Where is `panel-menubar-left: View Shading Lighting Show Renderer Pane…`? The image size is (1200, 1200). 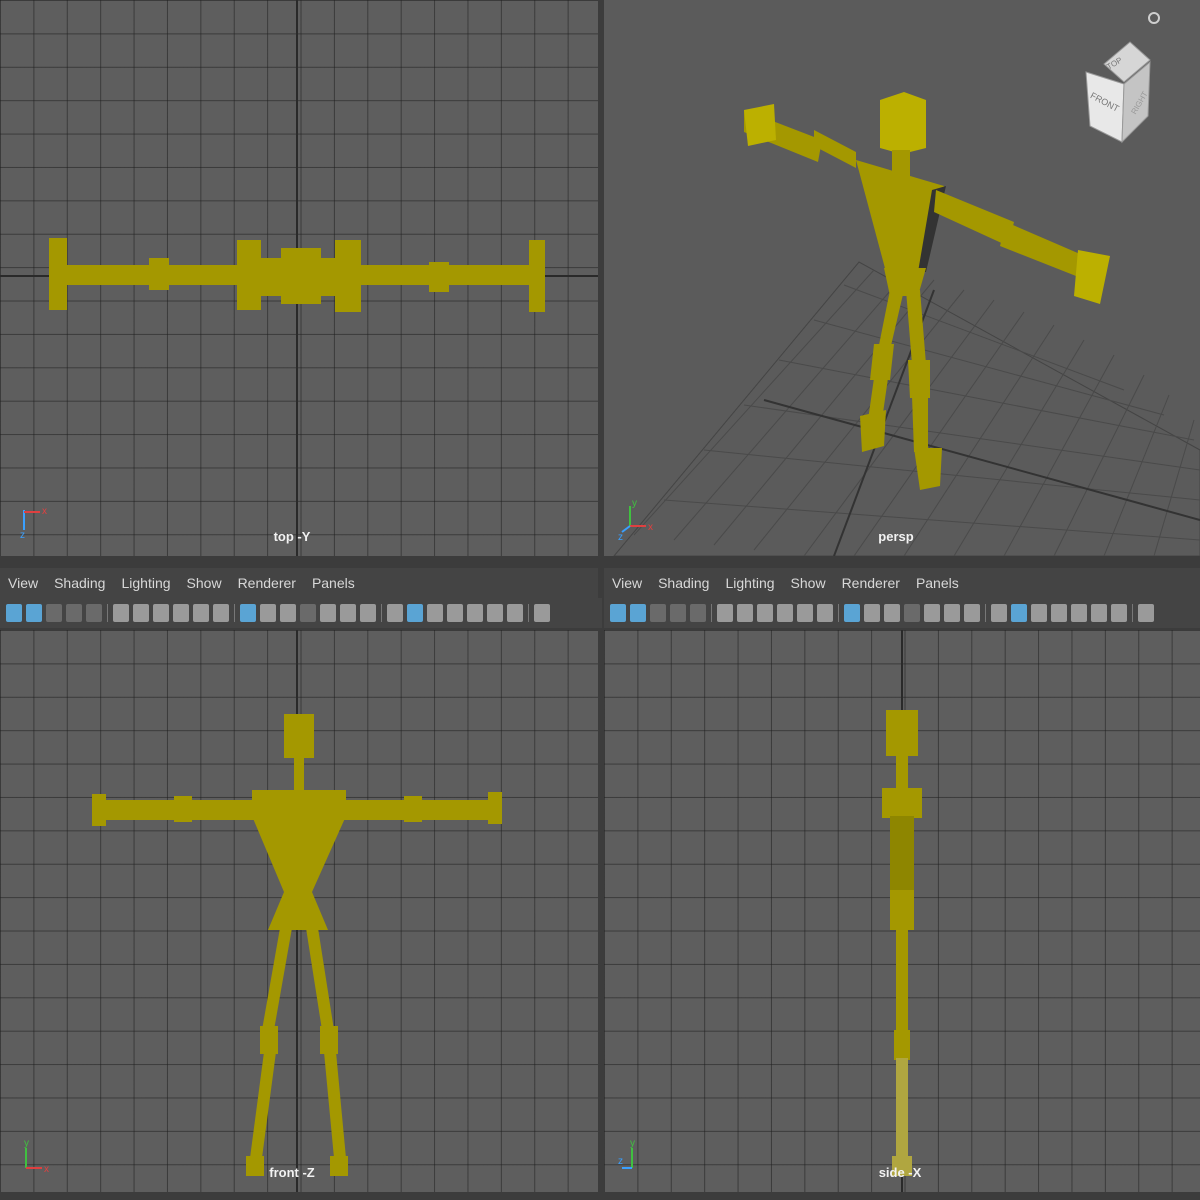 panel-menubar-left: View Shading Lighting Show Renderer Pane… is located at coordinates (299, 583).